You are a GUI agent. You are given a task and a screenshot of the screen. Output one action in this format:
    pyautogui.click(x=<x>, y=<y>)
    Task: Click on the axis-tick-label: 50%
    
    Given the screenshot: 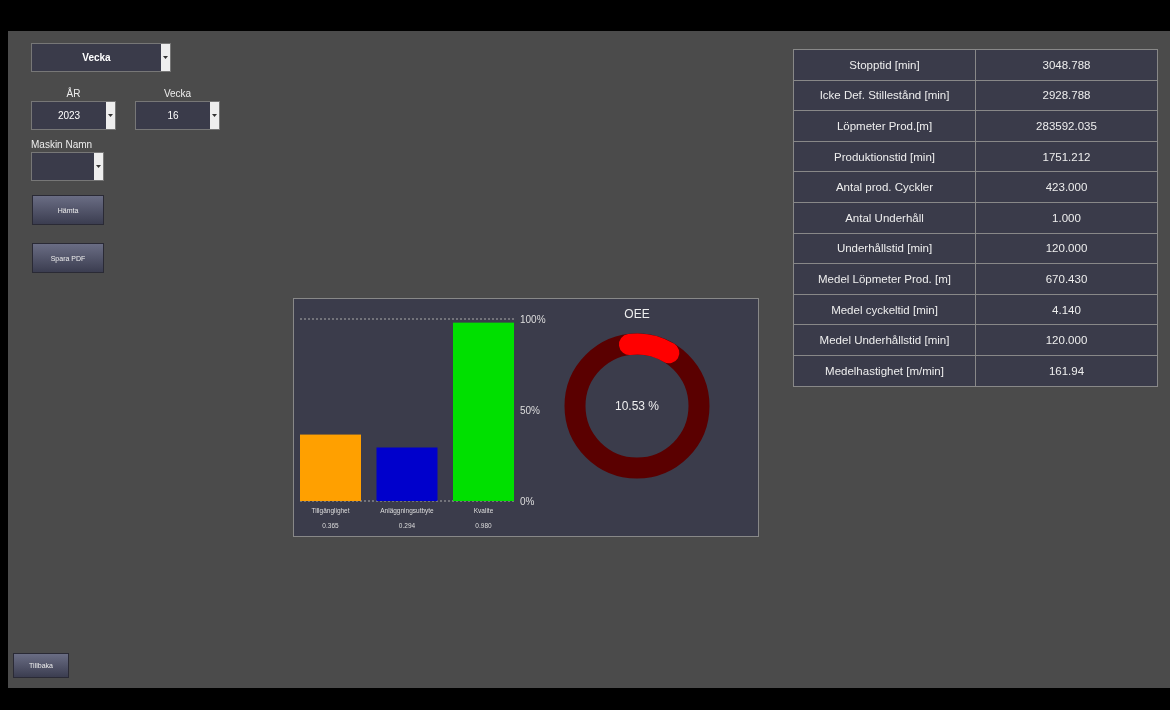 What is the action you would take?
    pyautogui.click(x=530, y=410)
    